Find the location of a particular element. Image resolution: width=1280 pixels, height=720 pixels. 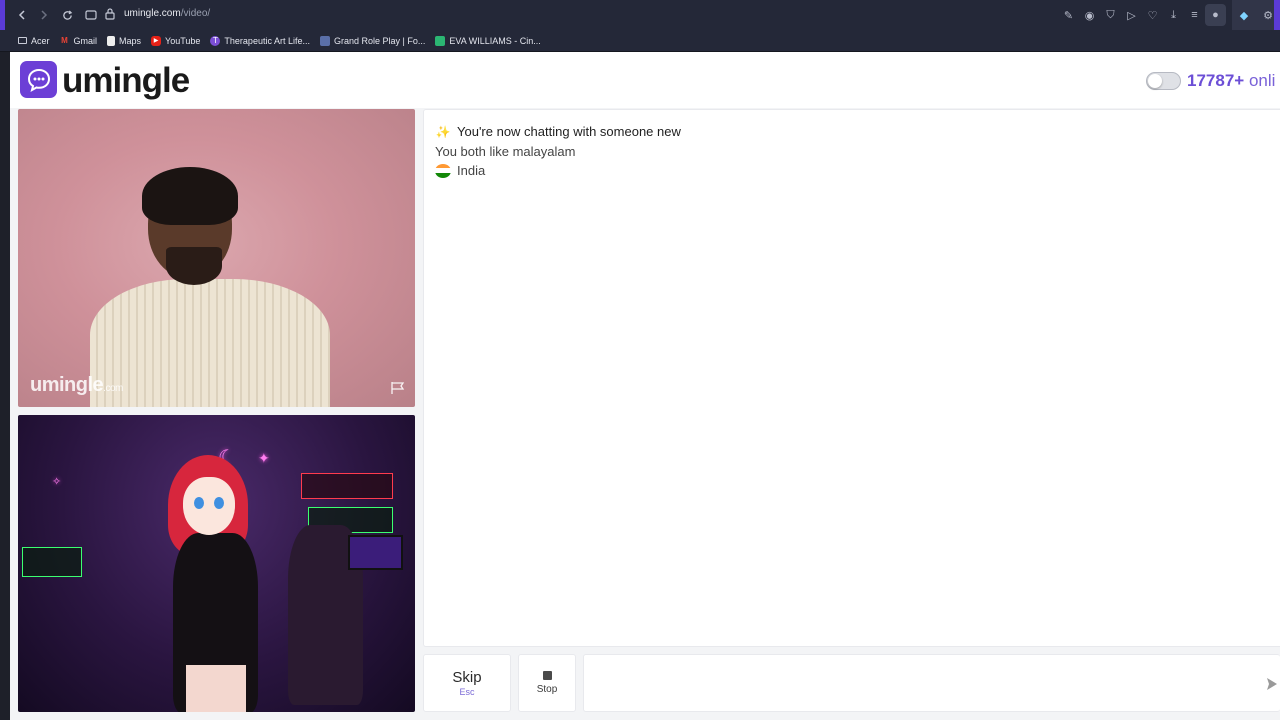

toolbar-actions: ✎ ◉ ⛉ ▷ ♡ ⤓ ≡ ● ◆ ⚙ is located at coordinates (1169, 15).